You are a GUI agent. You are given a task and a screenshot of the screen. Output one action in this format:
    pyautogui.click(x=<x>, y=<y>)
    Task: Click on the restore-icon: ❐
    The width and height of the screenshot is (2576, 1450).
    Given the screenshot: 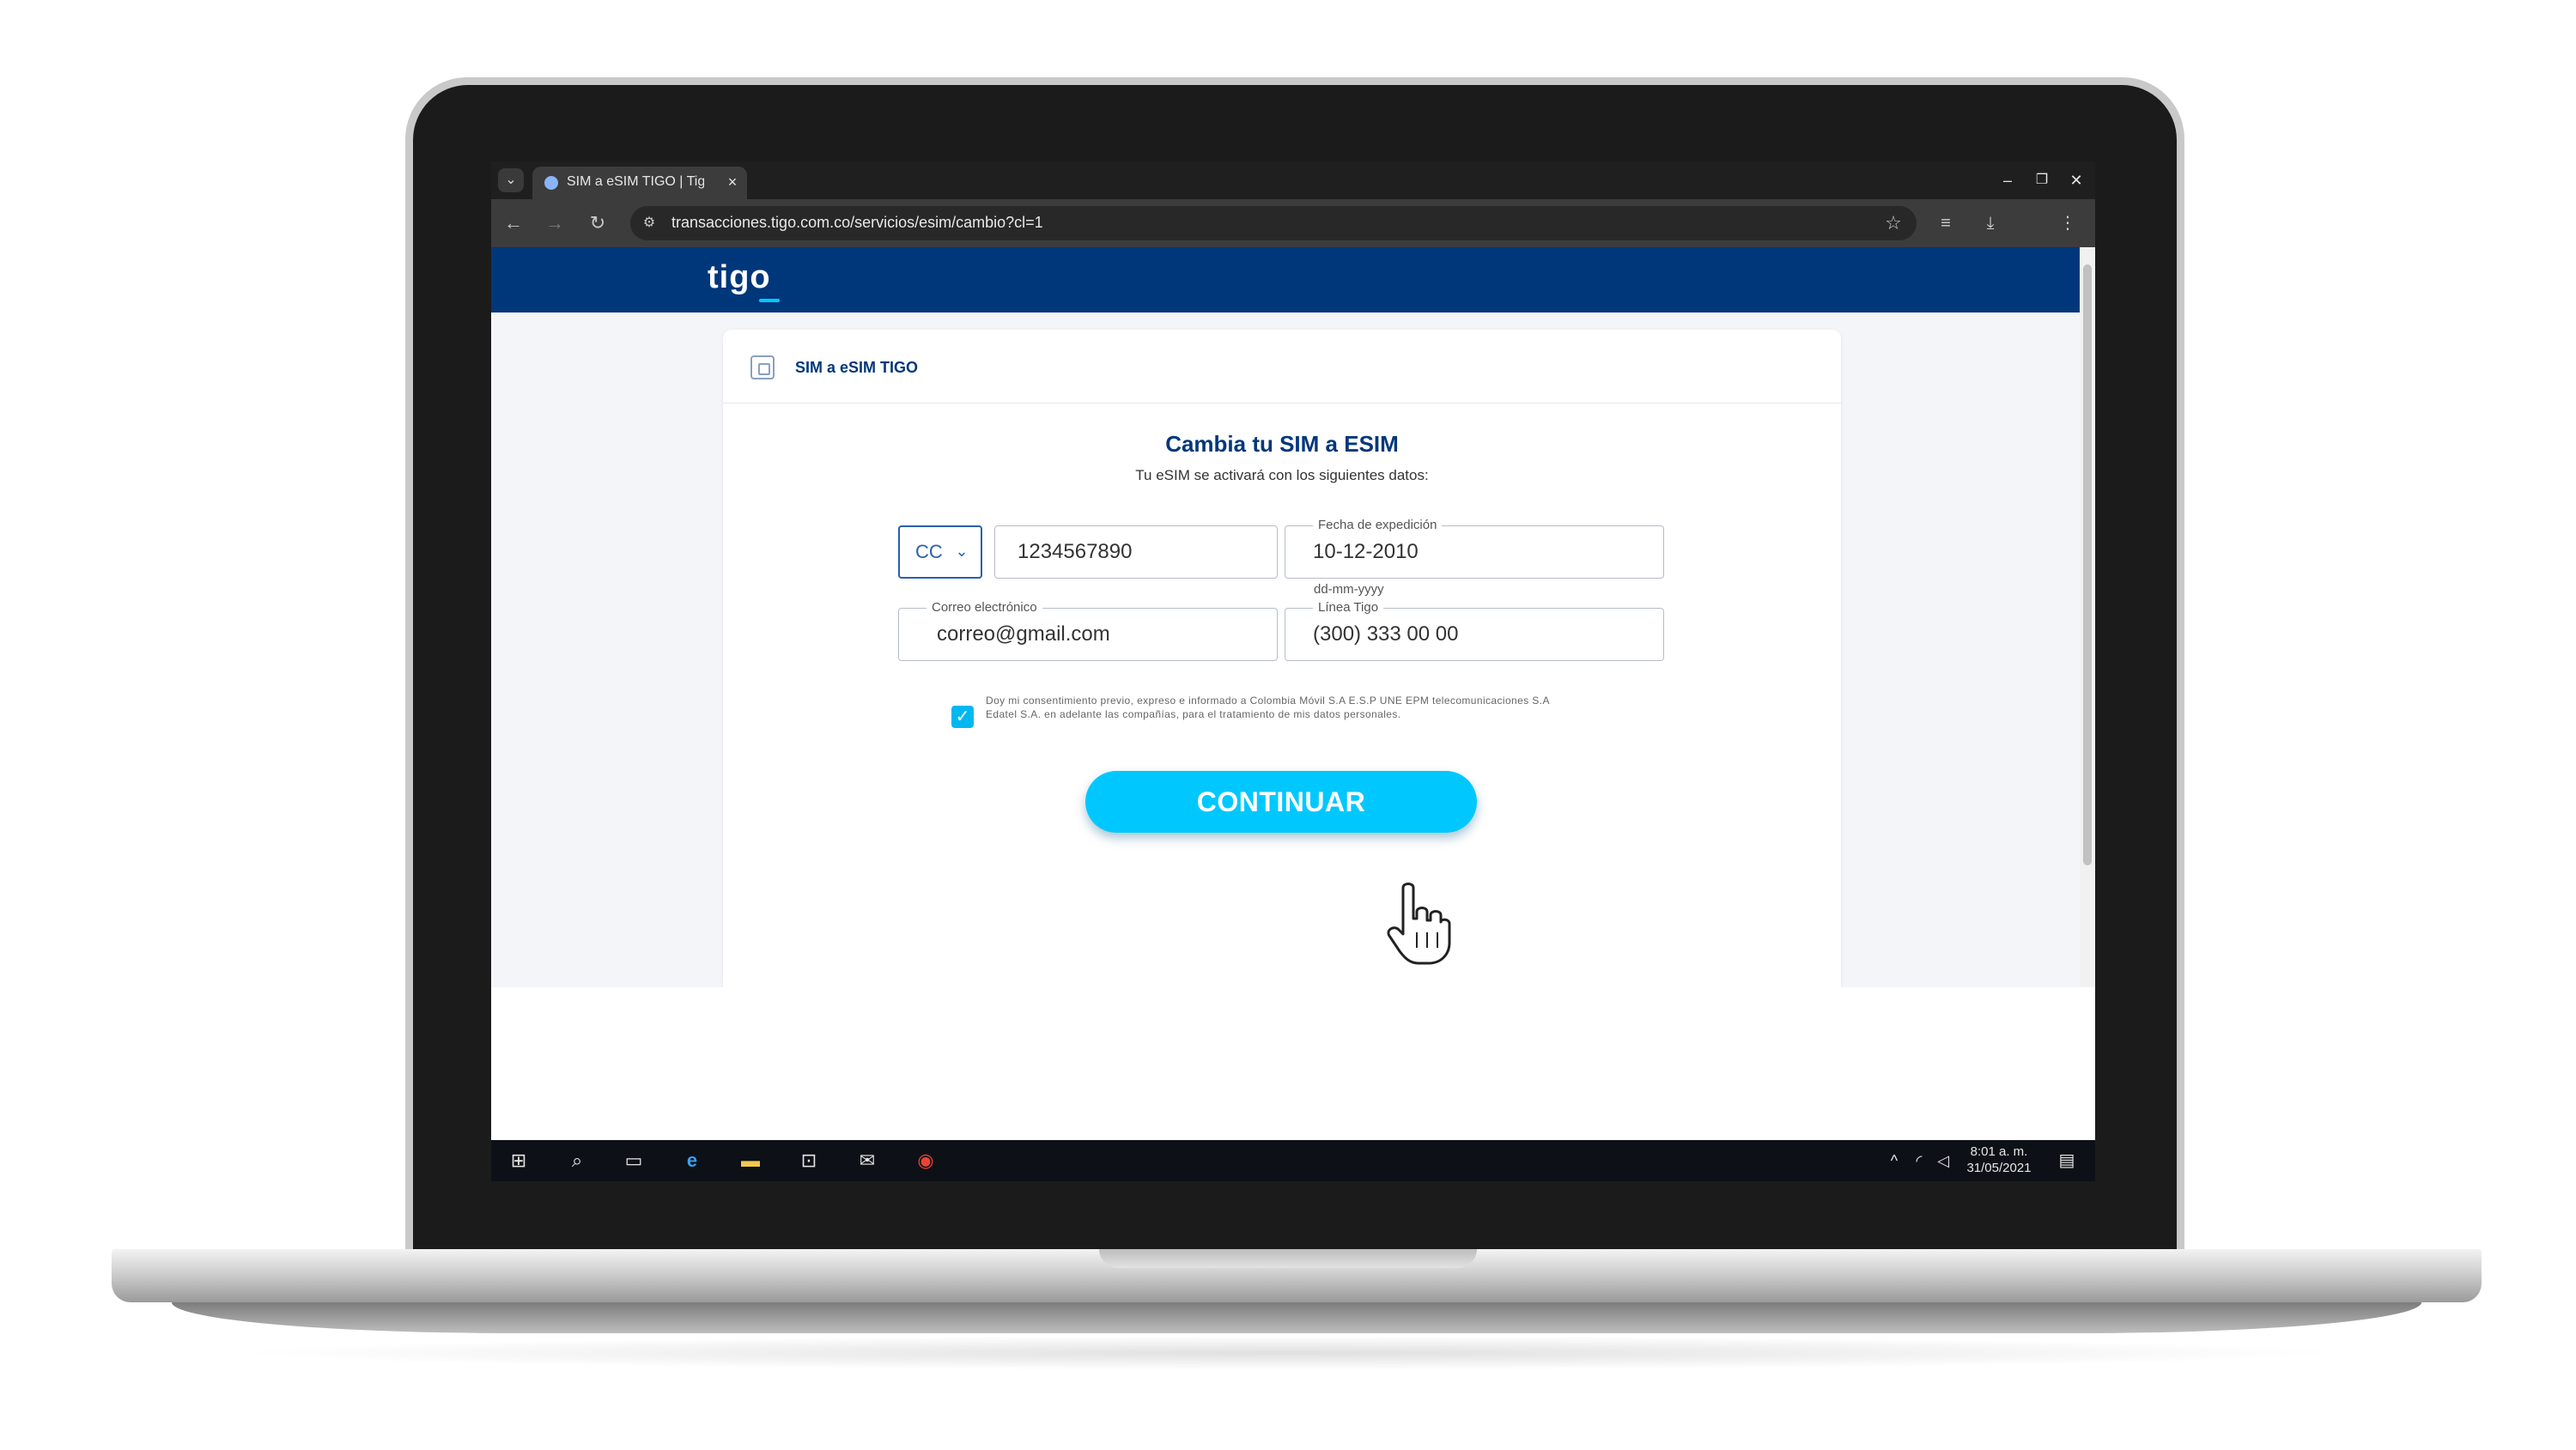 What is the action you would take?
    pyautogui.click(x=2042, y=180)
    